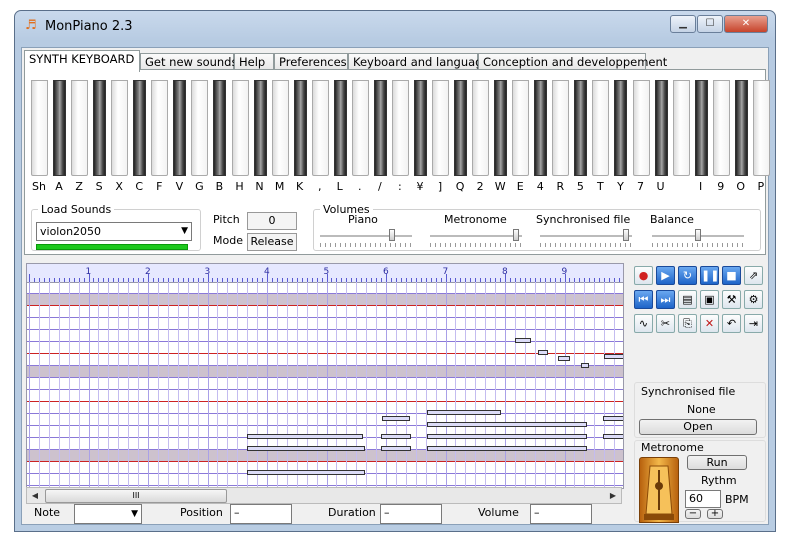 The height and width of the screenshot is (548, 794). Describe the element at coordinates (709, 275) in the screenshot. I see `pause-button: ❚❚` at that location.